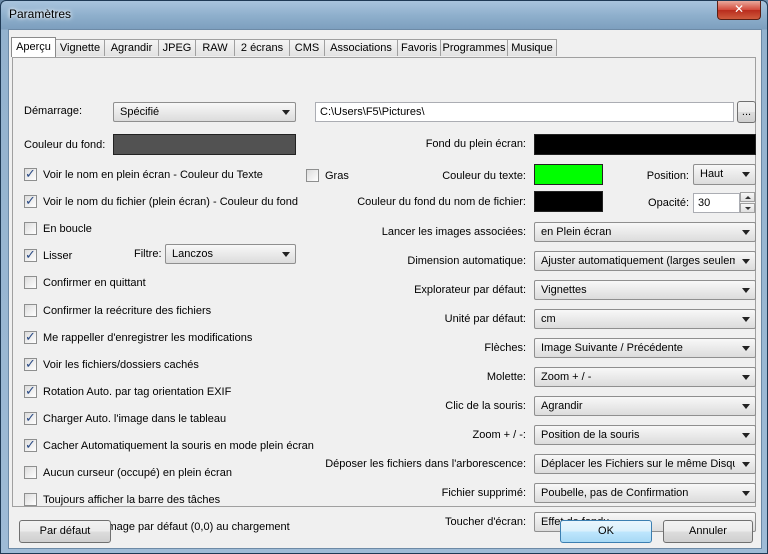 This screenshot has width=768, height=554. What do you see at coordinates (590, 435) in the screenshot?
I see `setting-select-value: Position de la souris` at bounding box center [590, 435].